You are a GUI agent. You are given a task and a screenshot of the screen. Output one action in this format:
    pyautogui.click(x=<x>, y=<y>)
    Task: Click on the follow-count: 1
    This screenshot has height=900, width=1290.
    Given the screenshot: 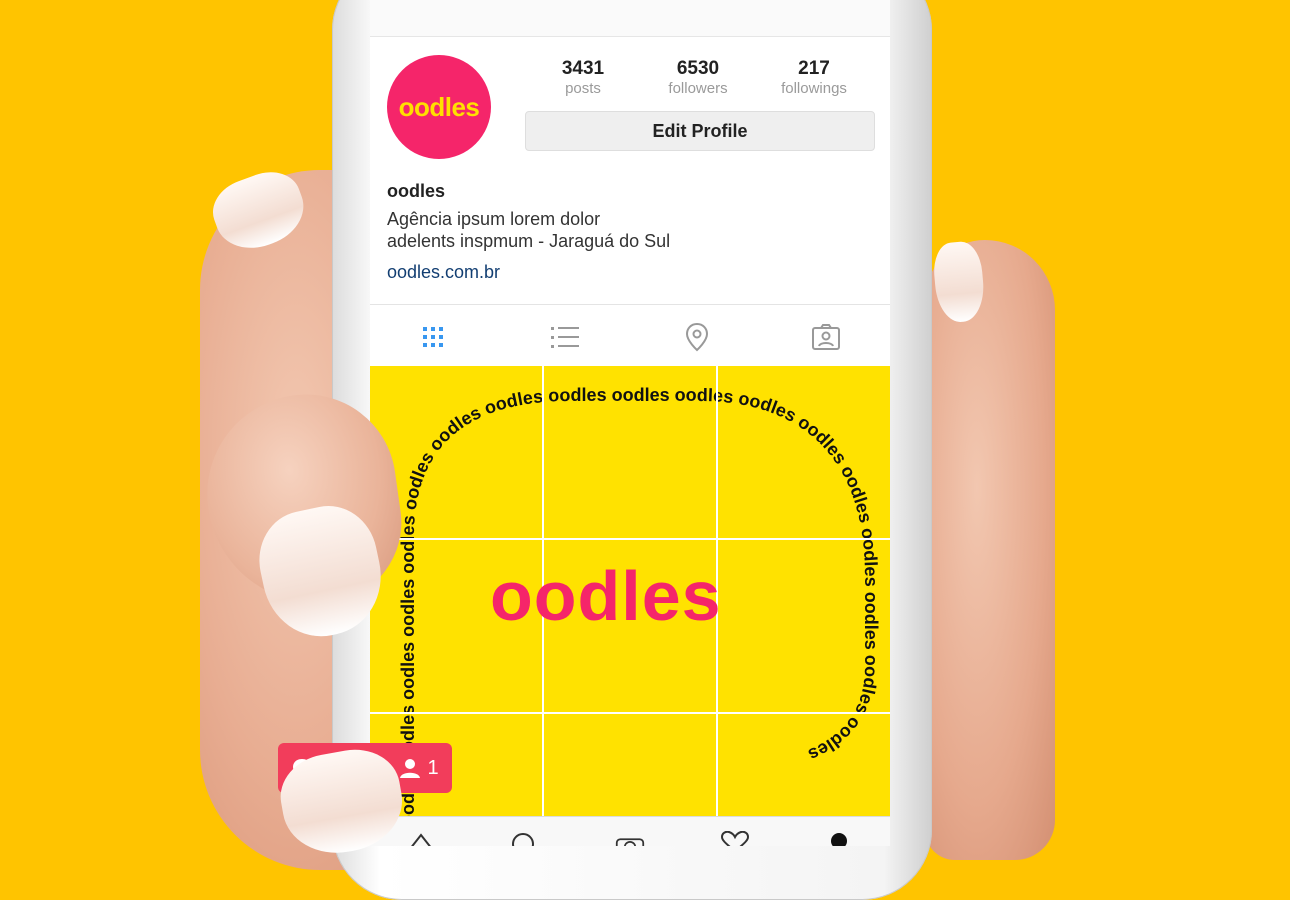 What is the action you would take?
    pyautogui.click(x=433, y=767)
    